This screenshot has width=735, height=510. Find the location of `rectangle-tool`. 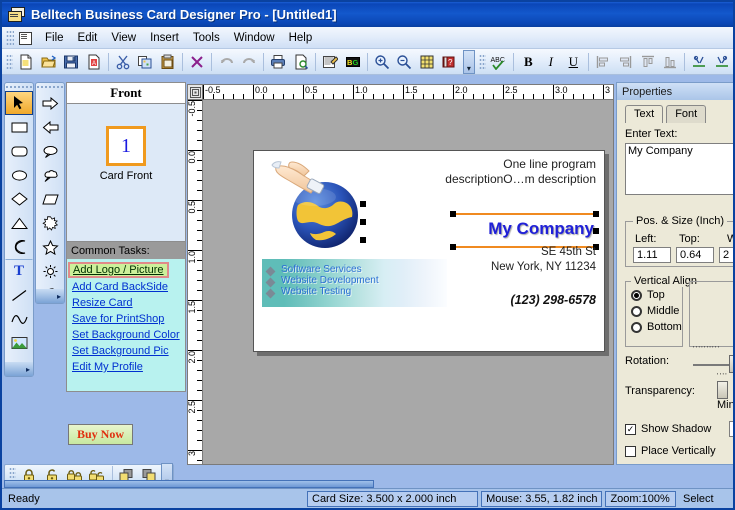

rectangle-tool is located at coordinates (19, 127).